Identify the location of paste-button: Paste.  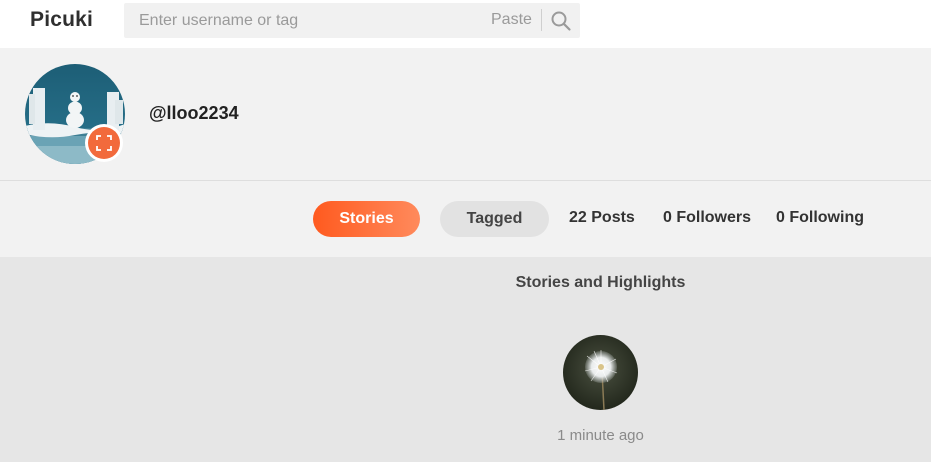
(511, 20).